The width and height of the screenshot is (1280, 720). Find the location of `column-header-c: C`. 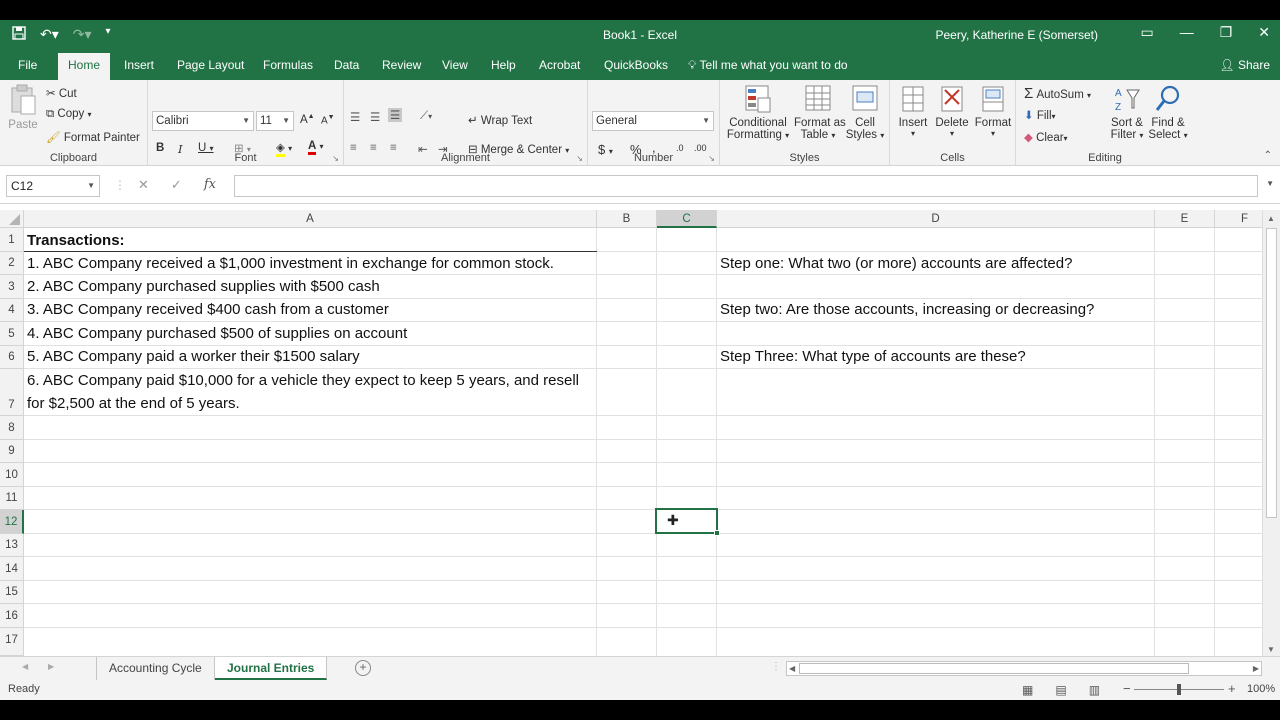

column-header-c: C is located at coordinates (687, 219).